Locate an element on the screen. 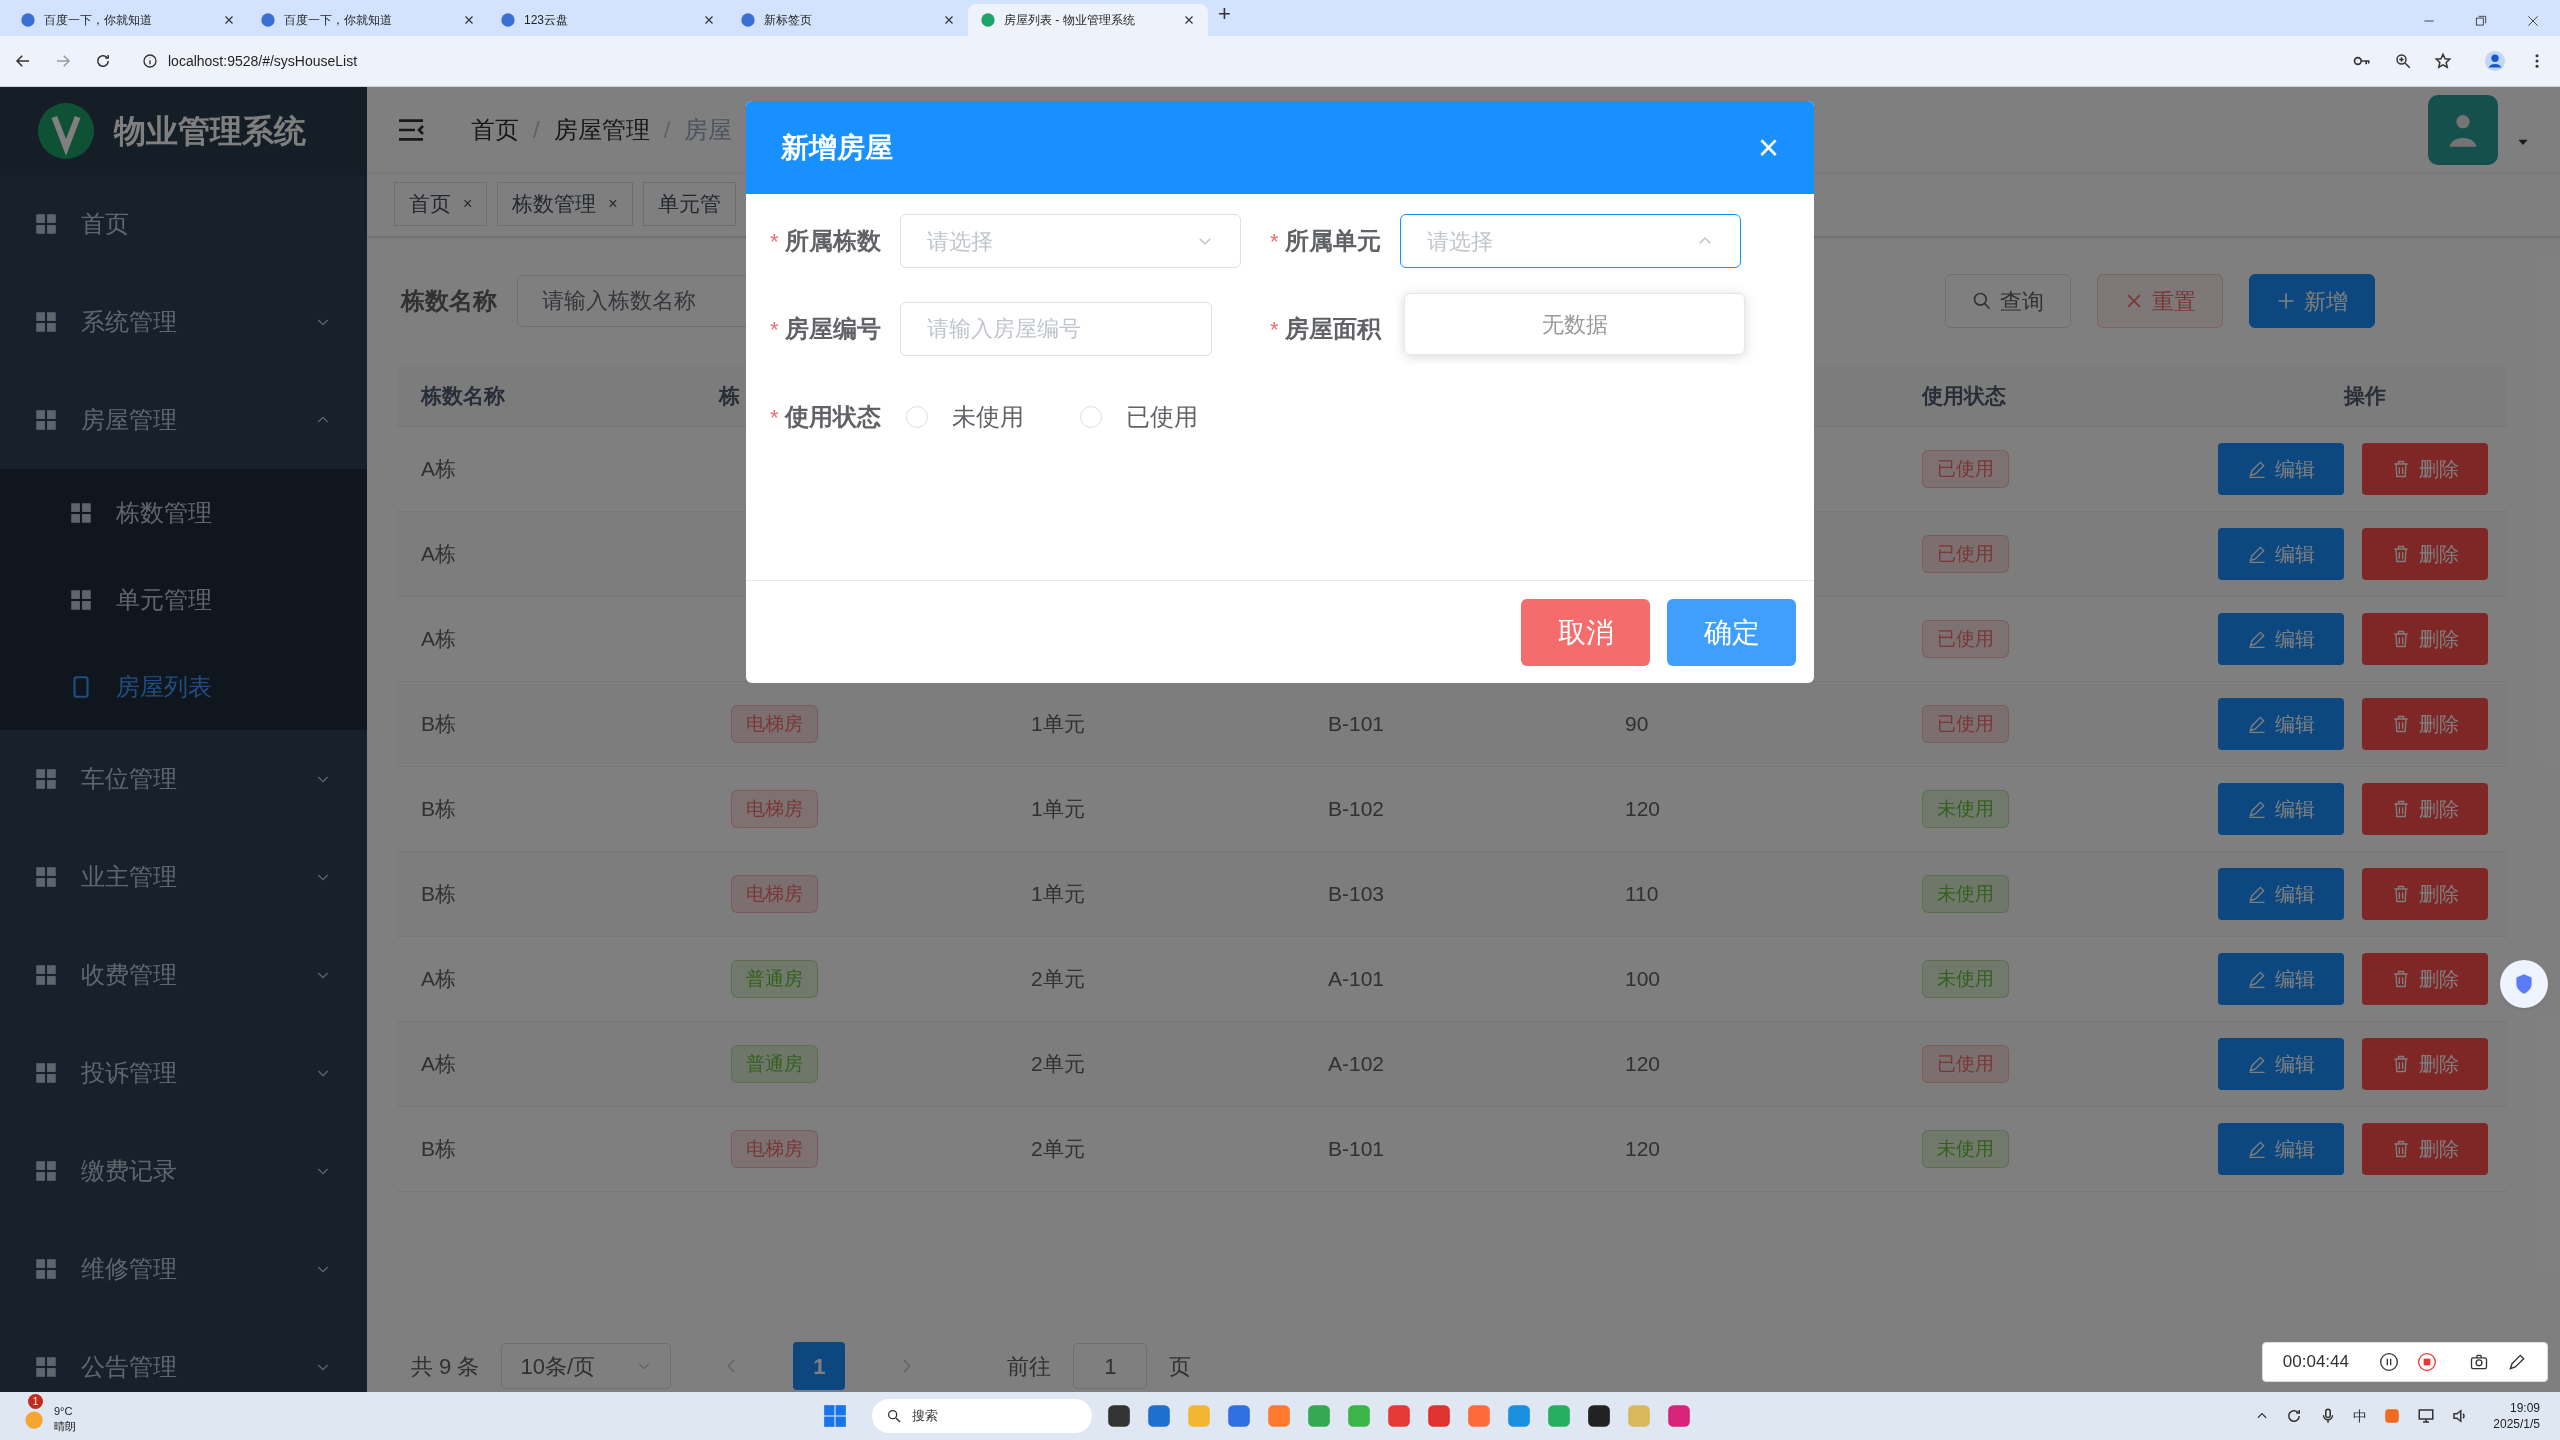  table-cell: A-102 is located at coordinates (1356, 1064).